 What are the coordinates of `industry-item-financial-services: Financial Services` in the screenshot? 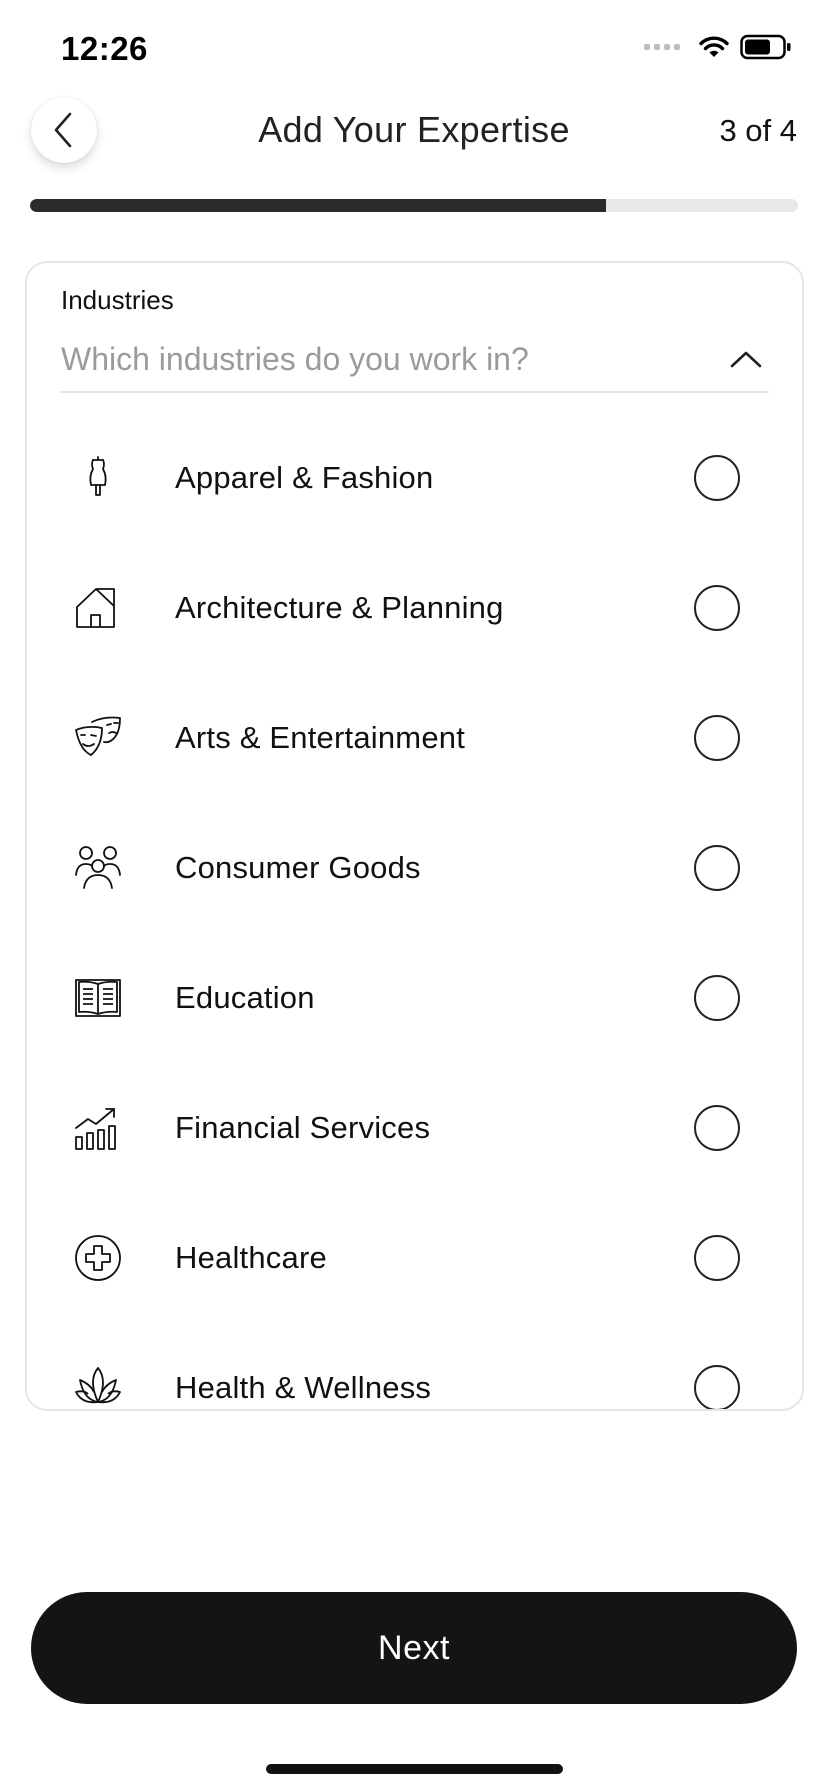 It's located at (414, 1128).